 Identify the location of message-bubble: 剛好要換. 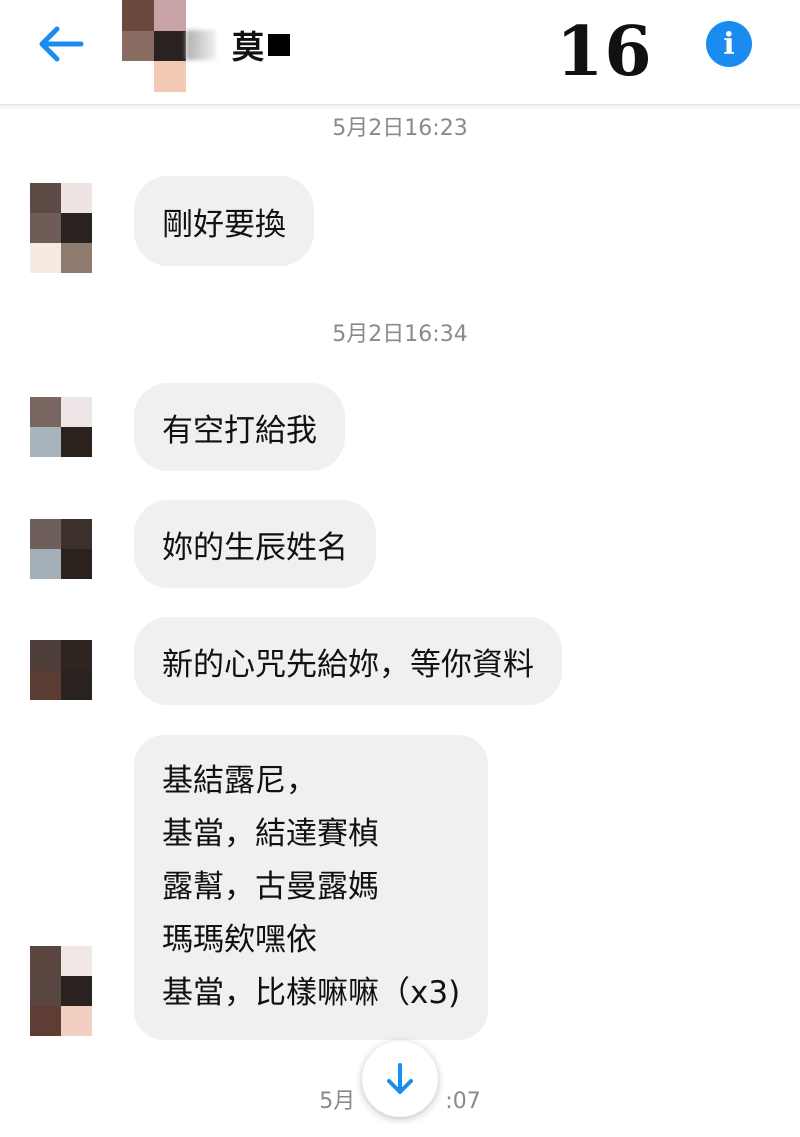
(224, 221).